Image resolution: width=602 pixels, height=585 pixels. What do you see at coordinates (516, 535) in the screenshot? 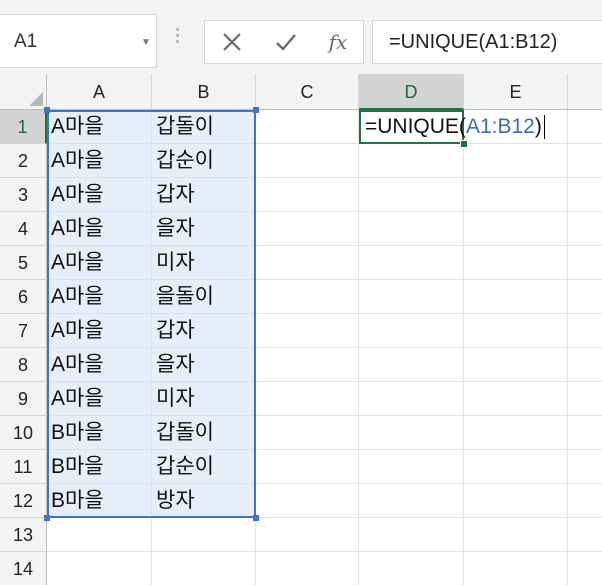
I see `cell-e13` at bounding box center [516, 535].